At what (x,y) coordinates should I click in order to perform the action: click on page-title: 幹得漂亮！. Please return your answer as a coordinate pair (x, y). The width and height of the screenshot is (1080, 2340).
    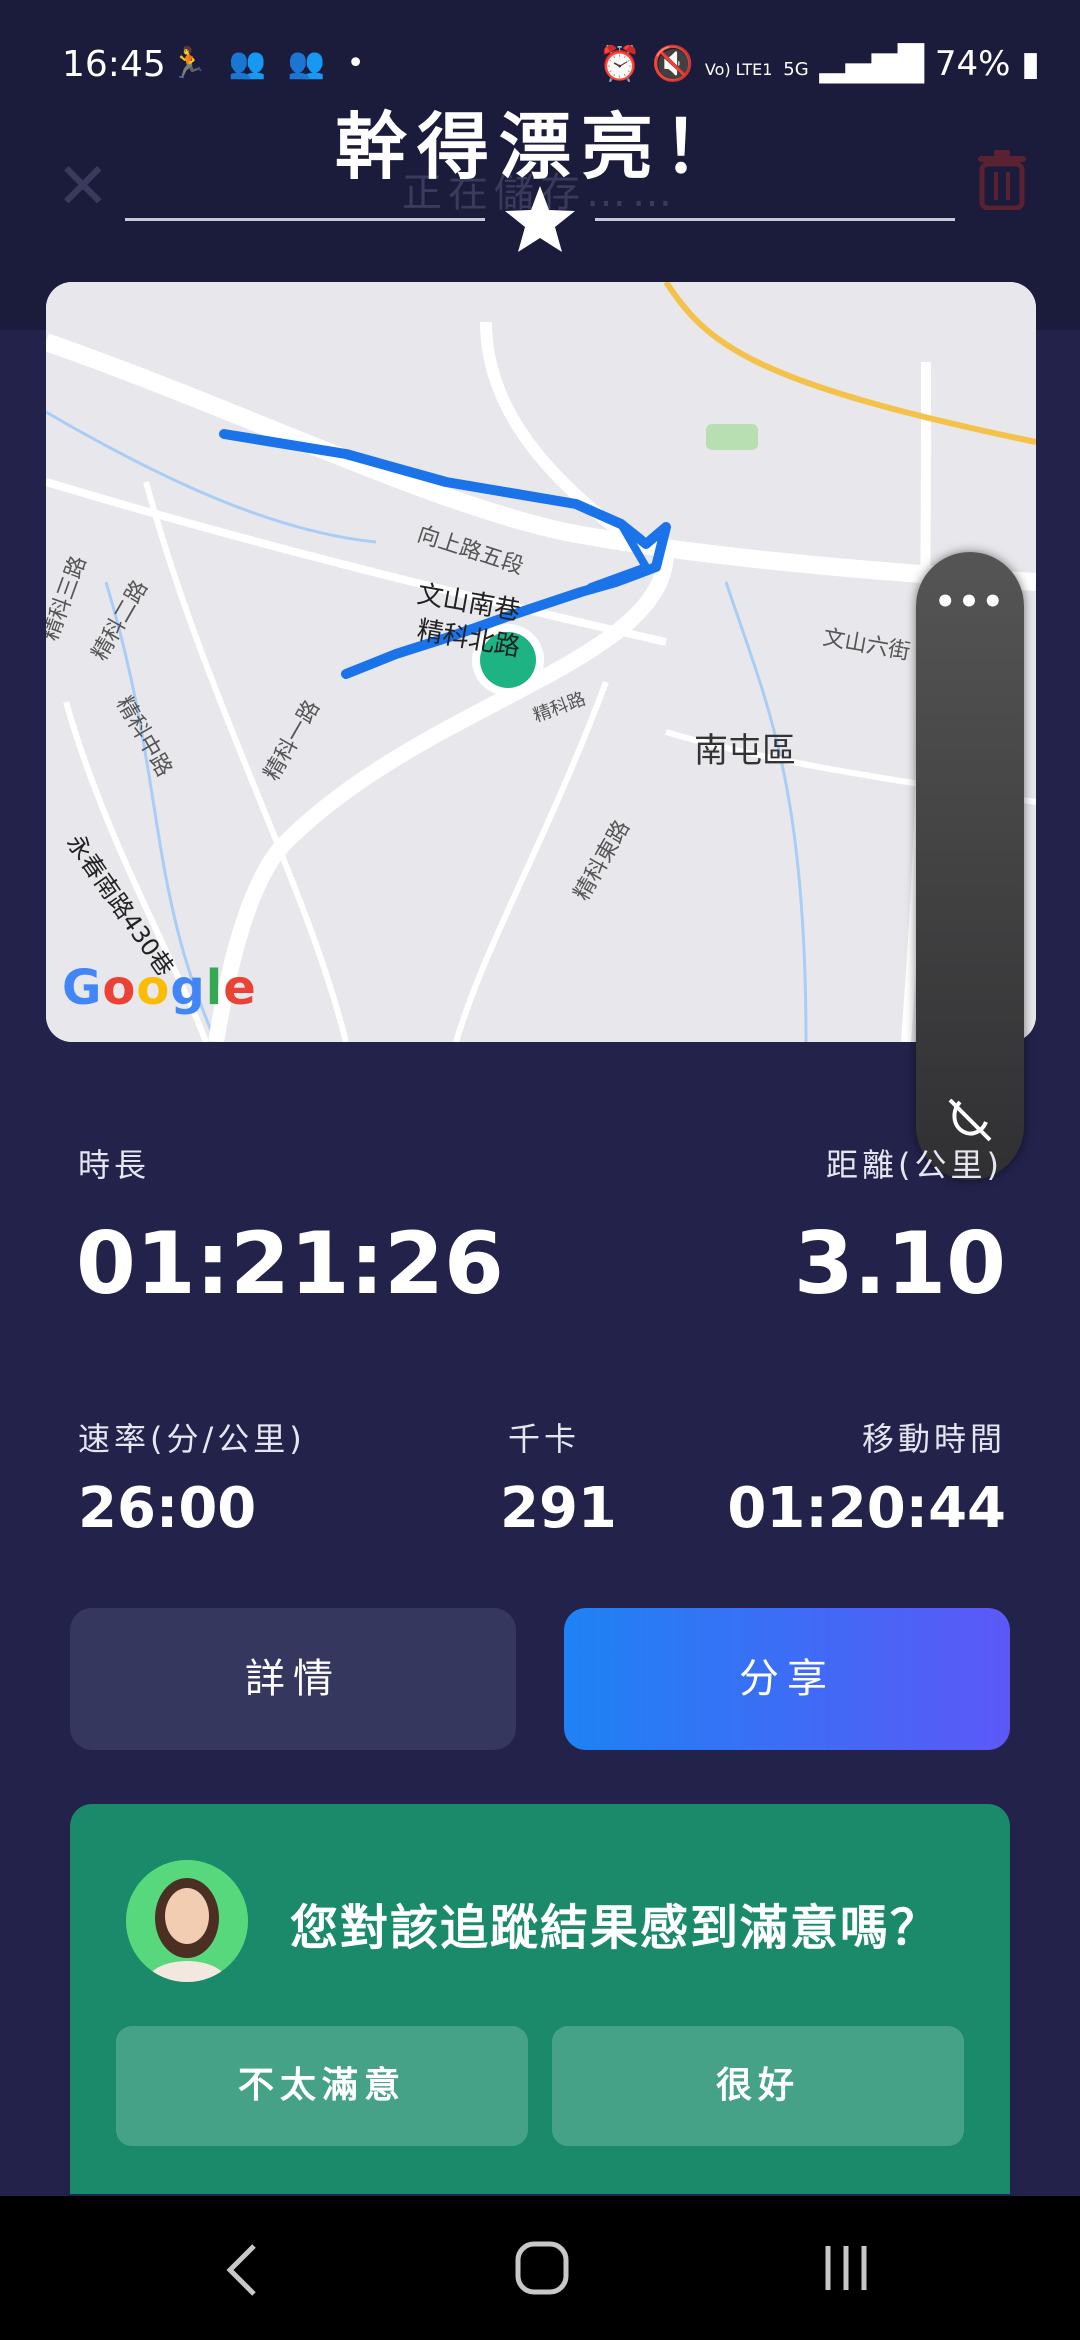
    Looking at the image, I should click on (539, 147).